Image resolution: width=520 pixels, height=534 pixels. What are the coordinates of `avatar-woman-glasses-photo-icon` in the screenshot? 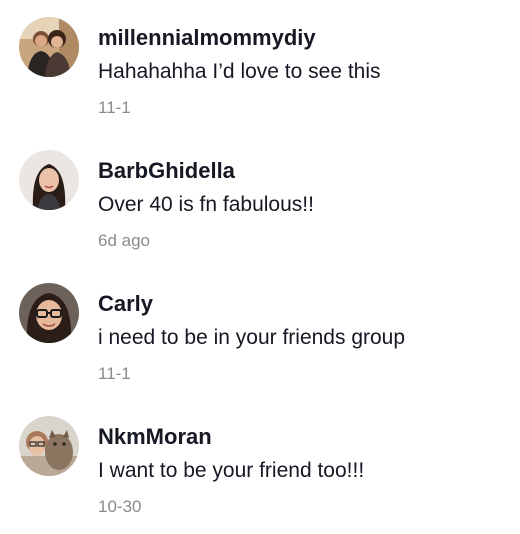 It's located at (49, 313).